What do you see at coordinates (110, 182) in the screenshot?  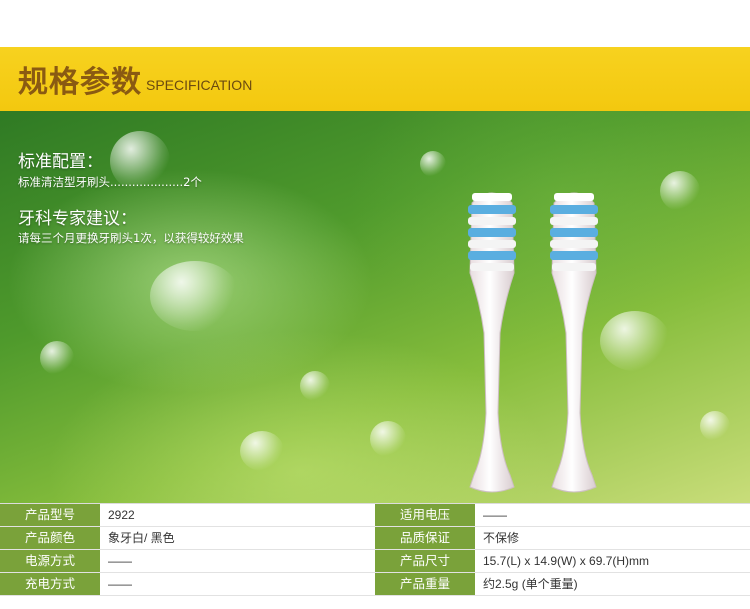 I see `standard-config-item: 标准清洁型牙刷头....................2个` at bounding box center [110, 182].